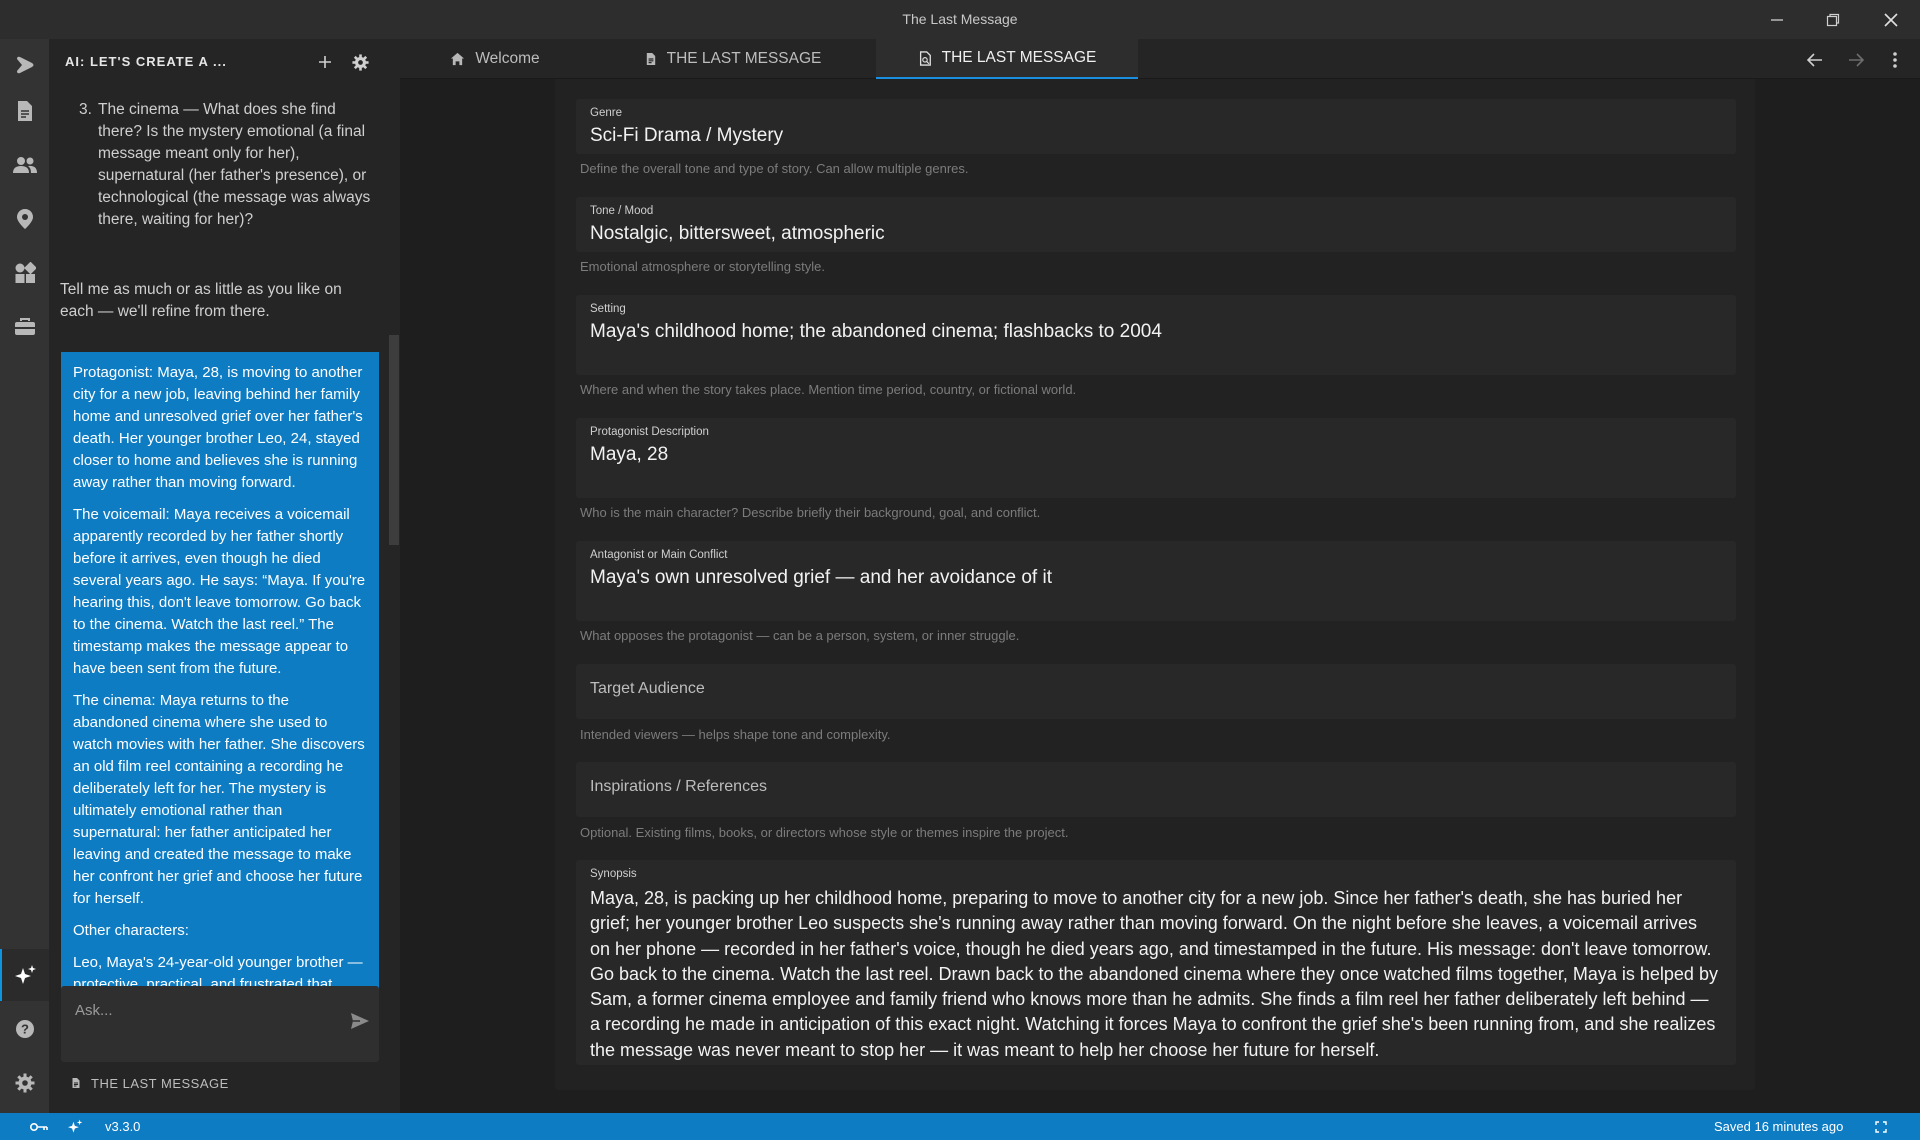  I want to click on toolbox-icon, so click(24, 326).